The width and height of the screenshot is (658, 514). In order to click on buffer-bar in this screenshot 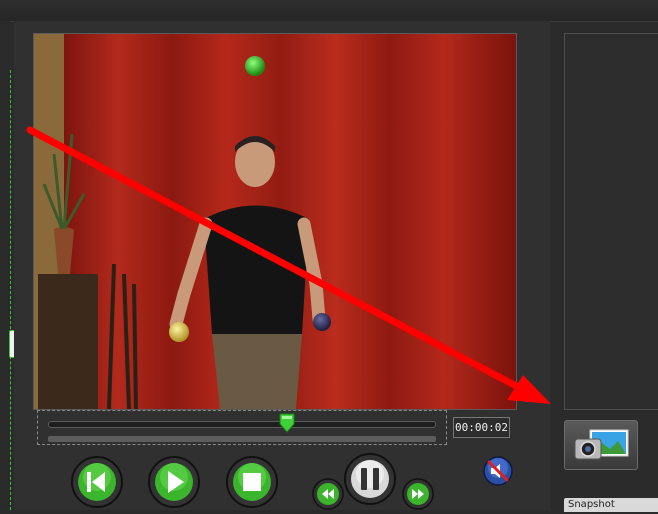, I will do `click(242, 439)`.